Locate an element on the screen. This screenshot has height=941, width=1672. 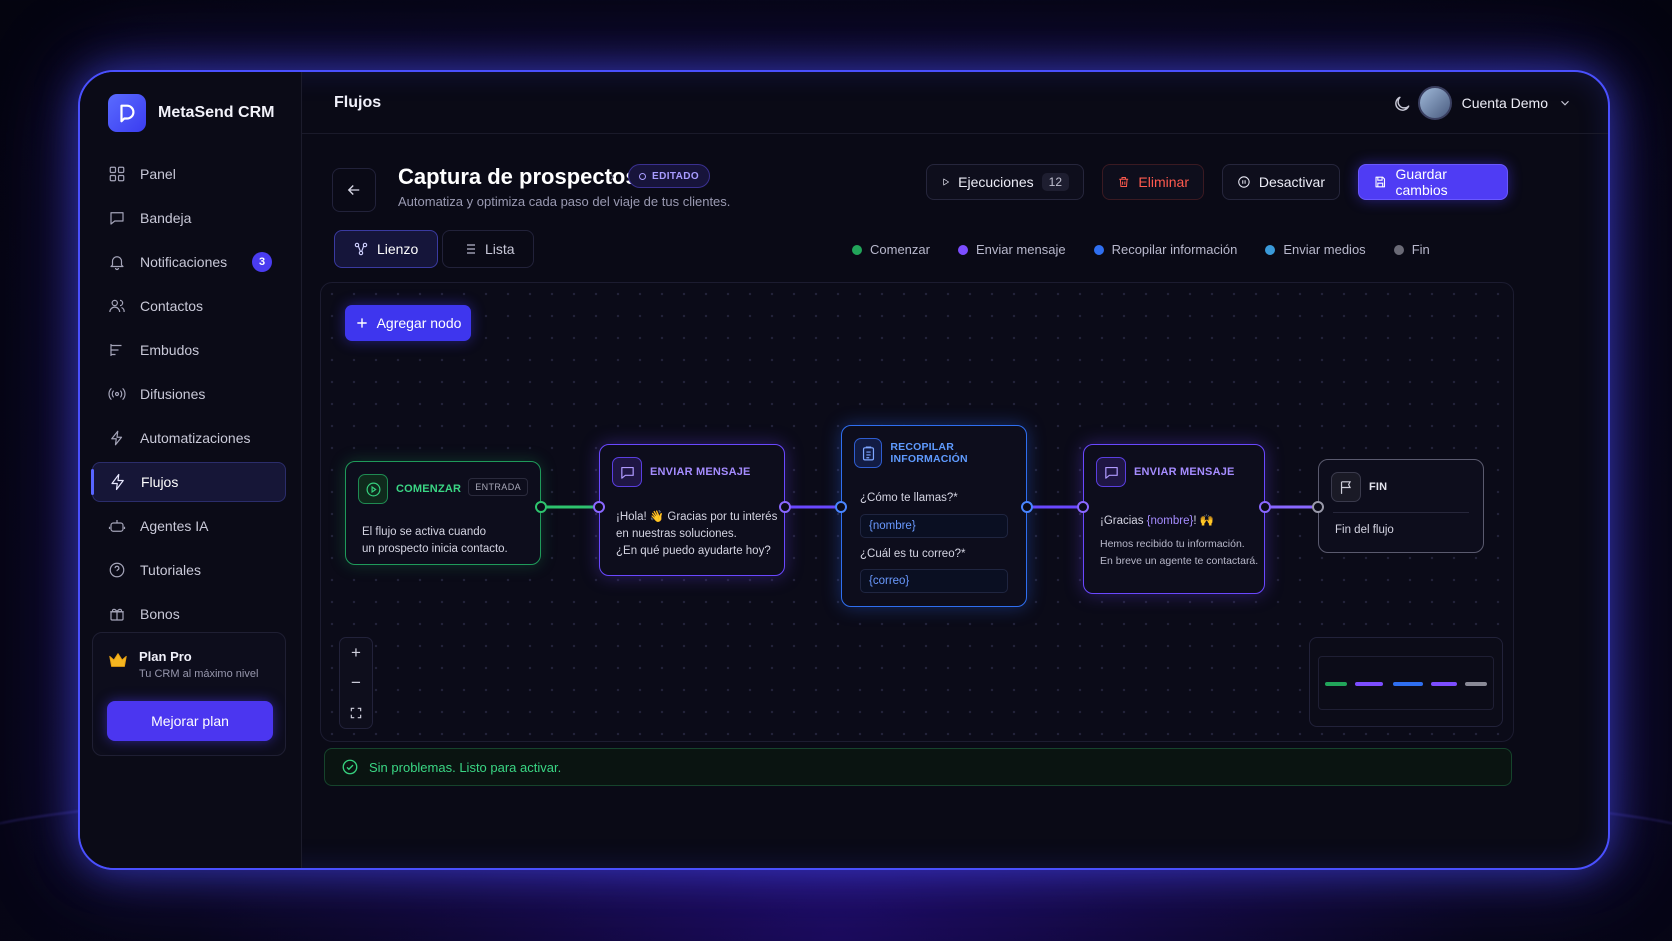
clipboard-icon is located at coordinates (868, 453).